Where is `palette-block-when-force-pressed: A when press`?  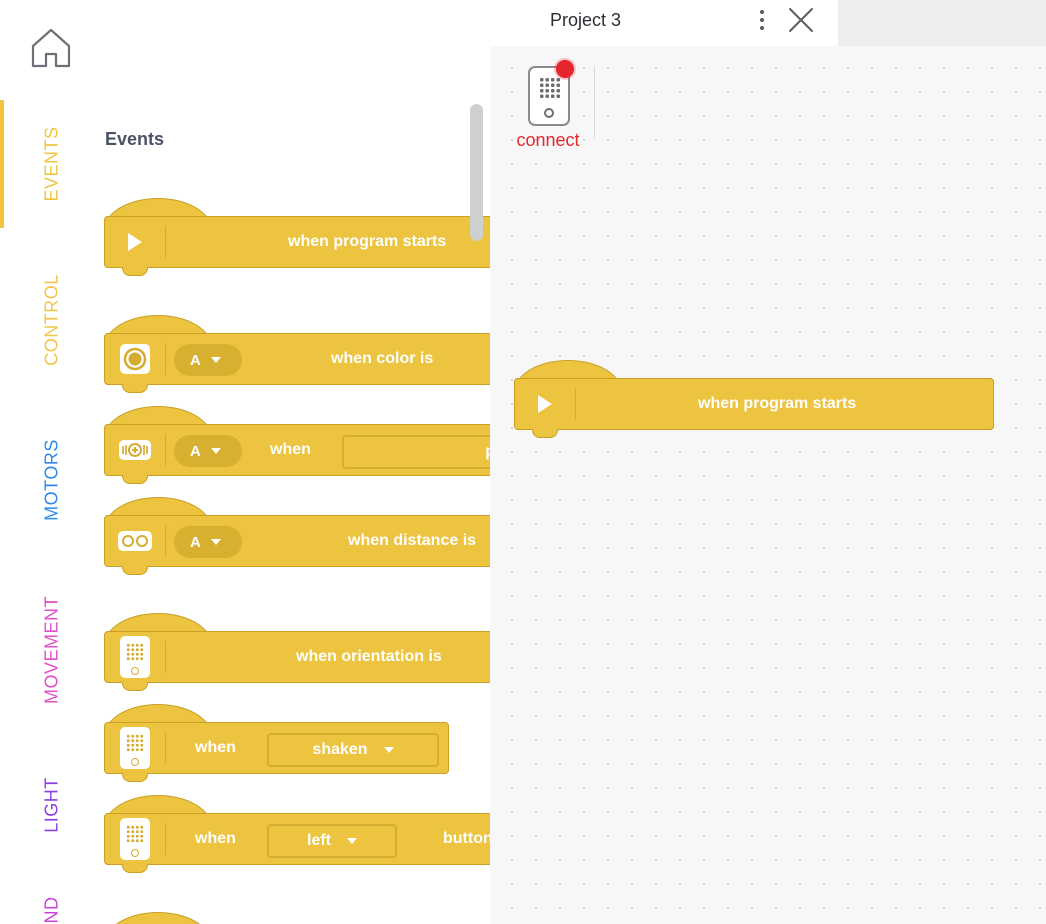 palette-block-when-force-pressed: A when press is located at coordinates (297, 446).